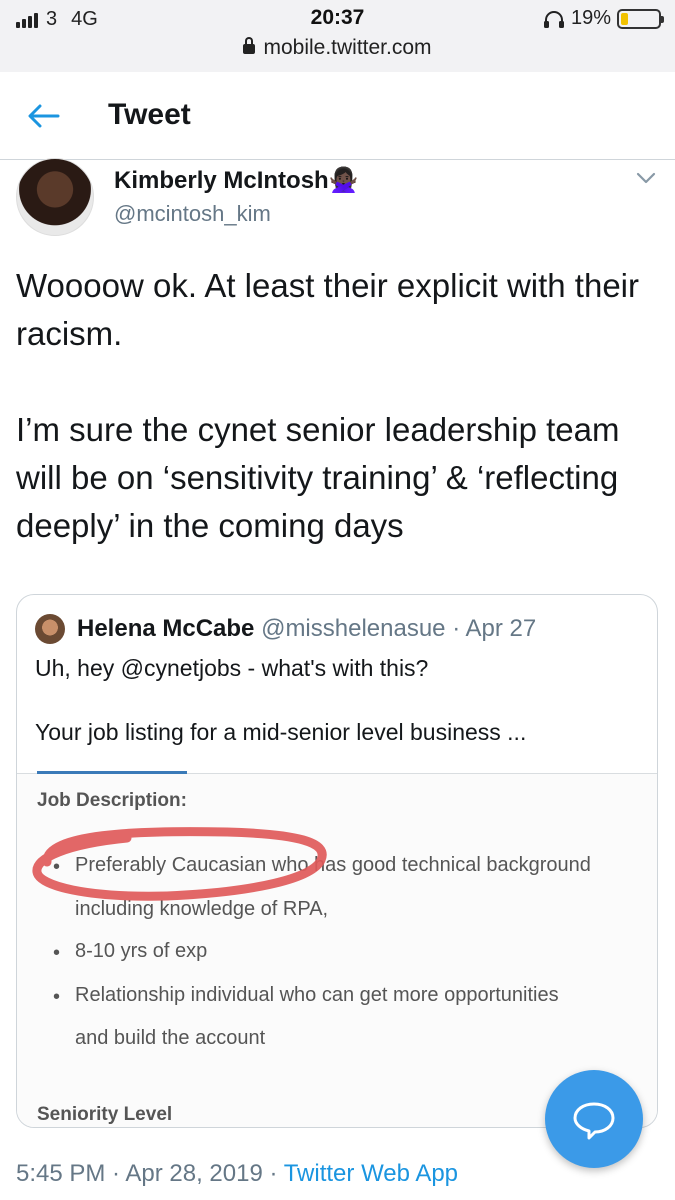 Image resolution: width=675 pixels, height=1200 pixels. Describe the element at coordinates (337, 116) in the screenshot. I see `page-header: Tweet` at that location.